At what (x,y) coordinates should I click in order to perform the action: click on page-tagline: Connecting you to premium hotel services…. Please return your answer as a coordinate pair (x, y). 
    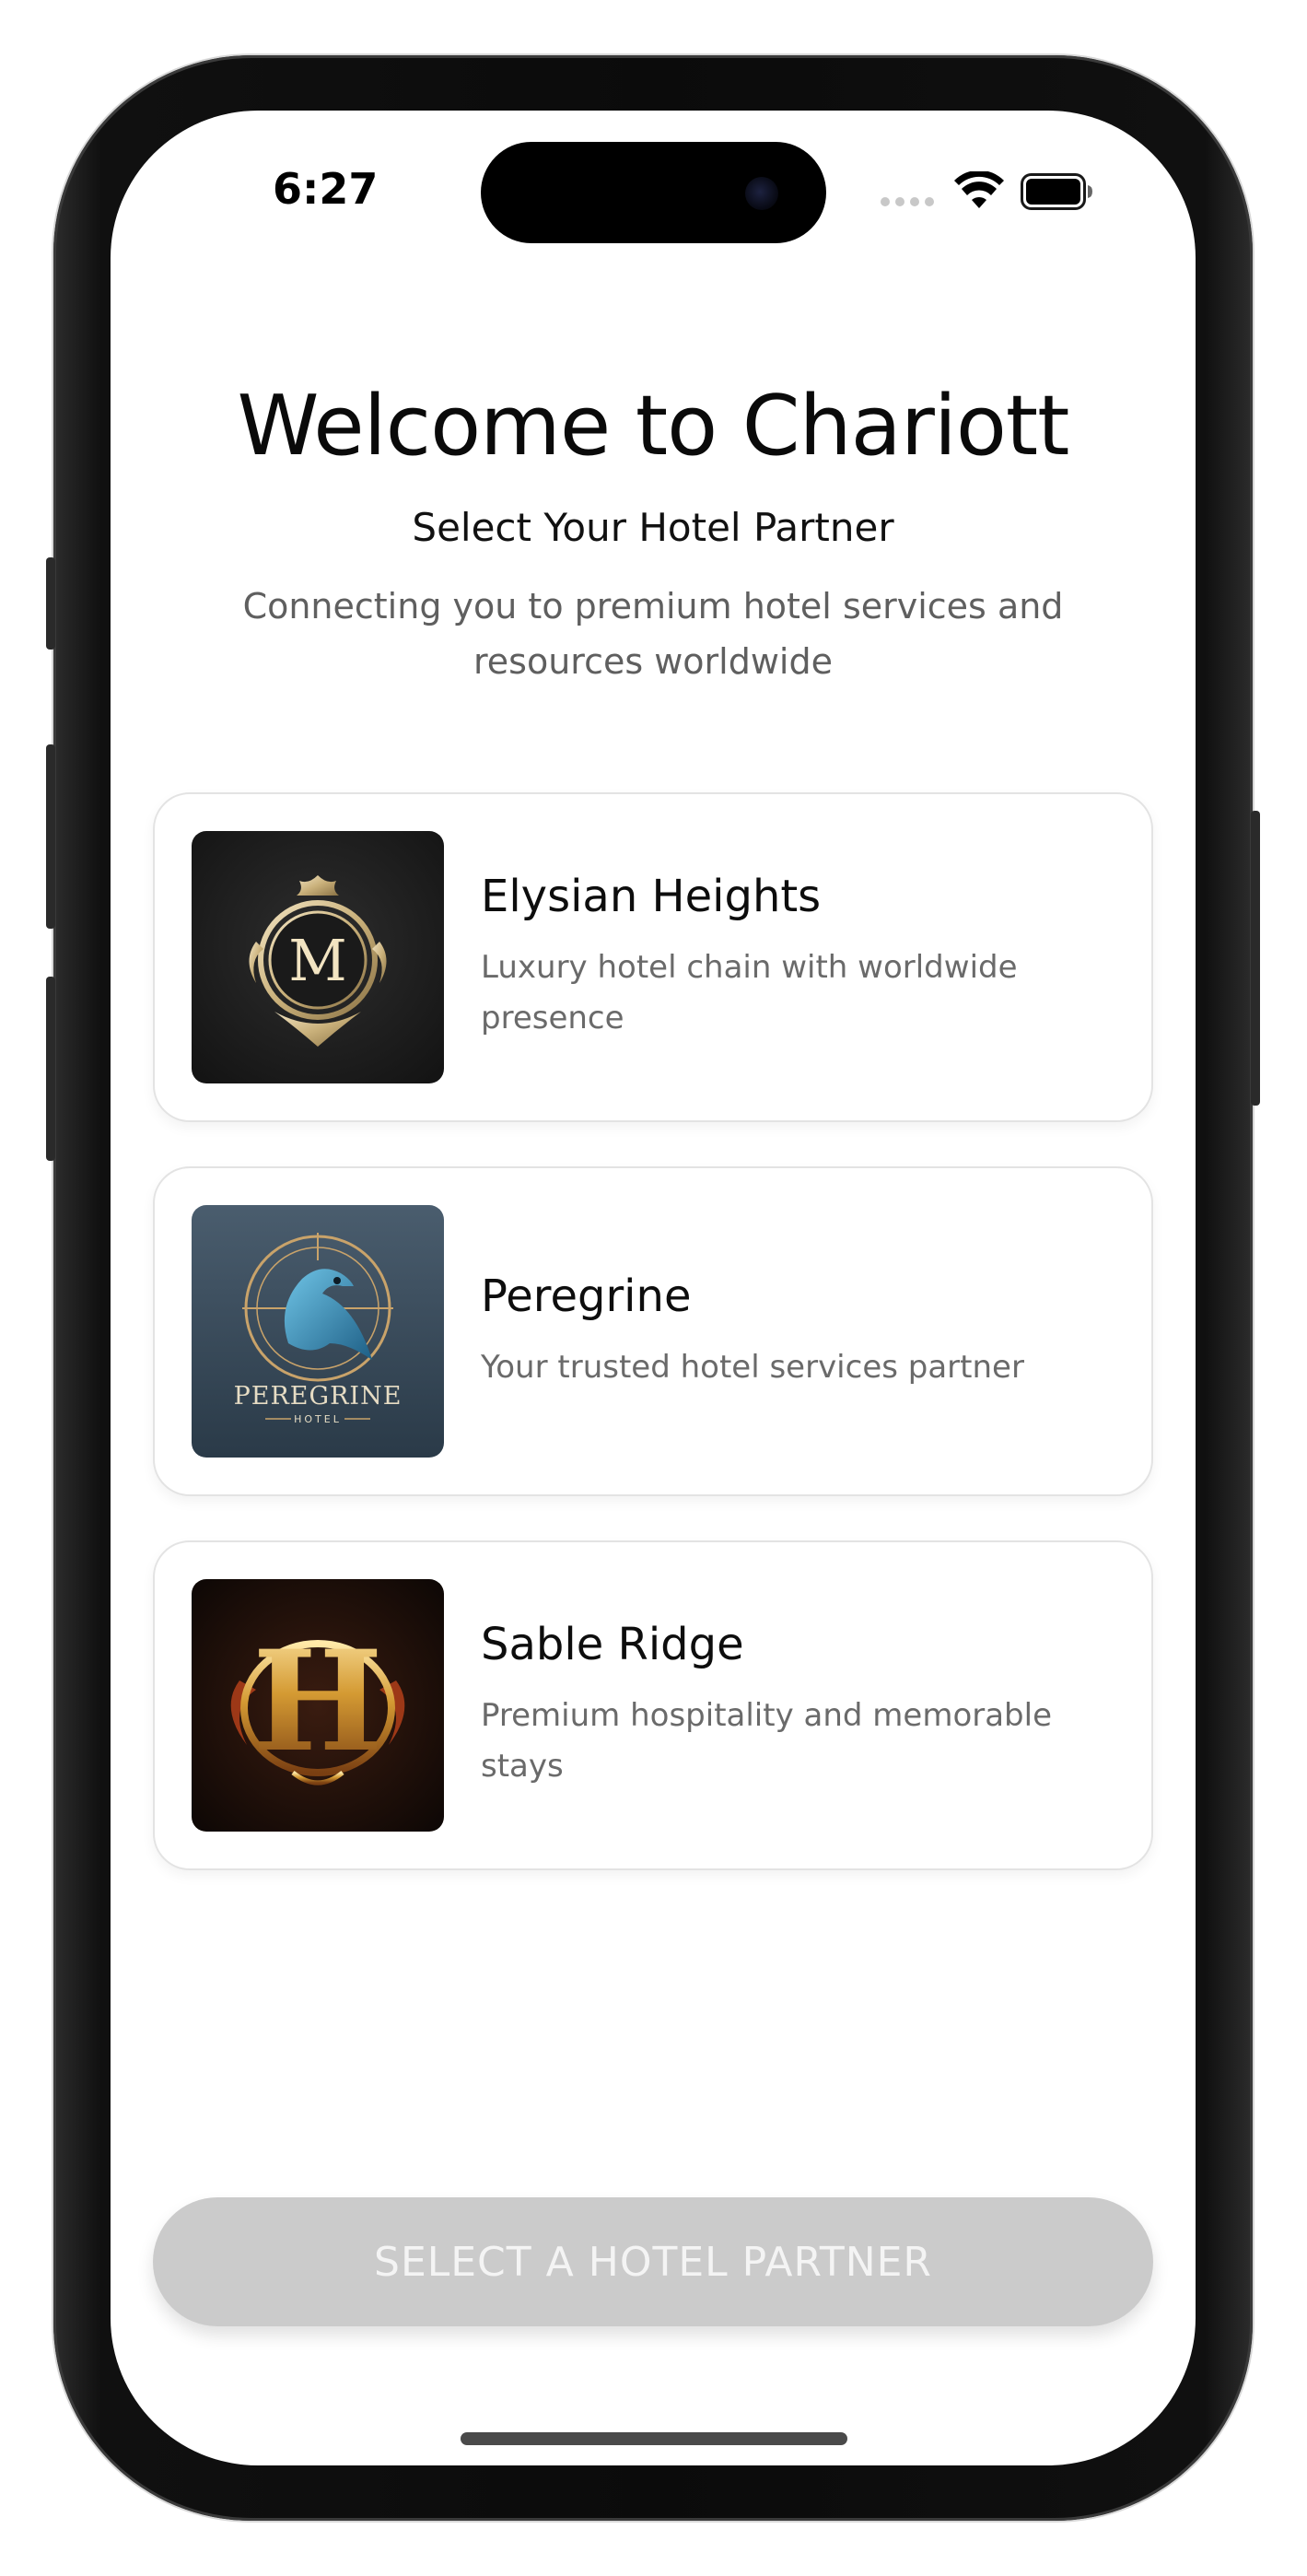
    Looking at the image, I should click on (653, 634).